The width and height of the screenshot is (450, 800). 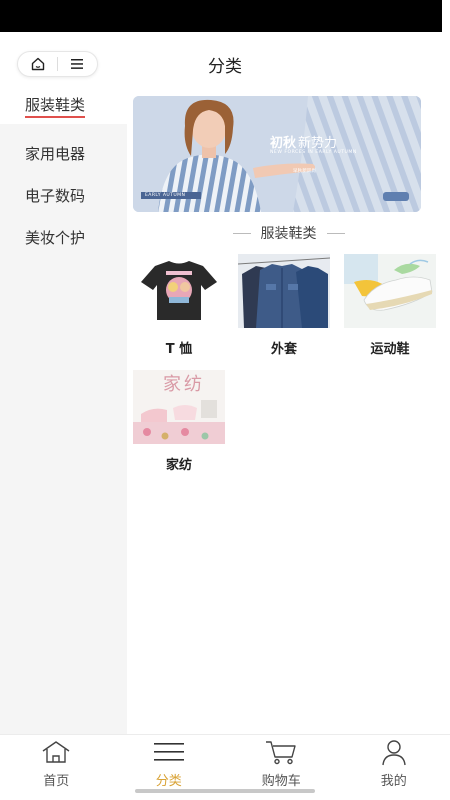 I want to click on product-name: 运动鞋, so click(x=390, y=349).